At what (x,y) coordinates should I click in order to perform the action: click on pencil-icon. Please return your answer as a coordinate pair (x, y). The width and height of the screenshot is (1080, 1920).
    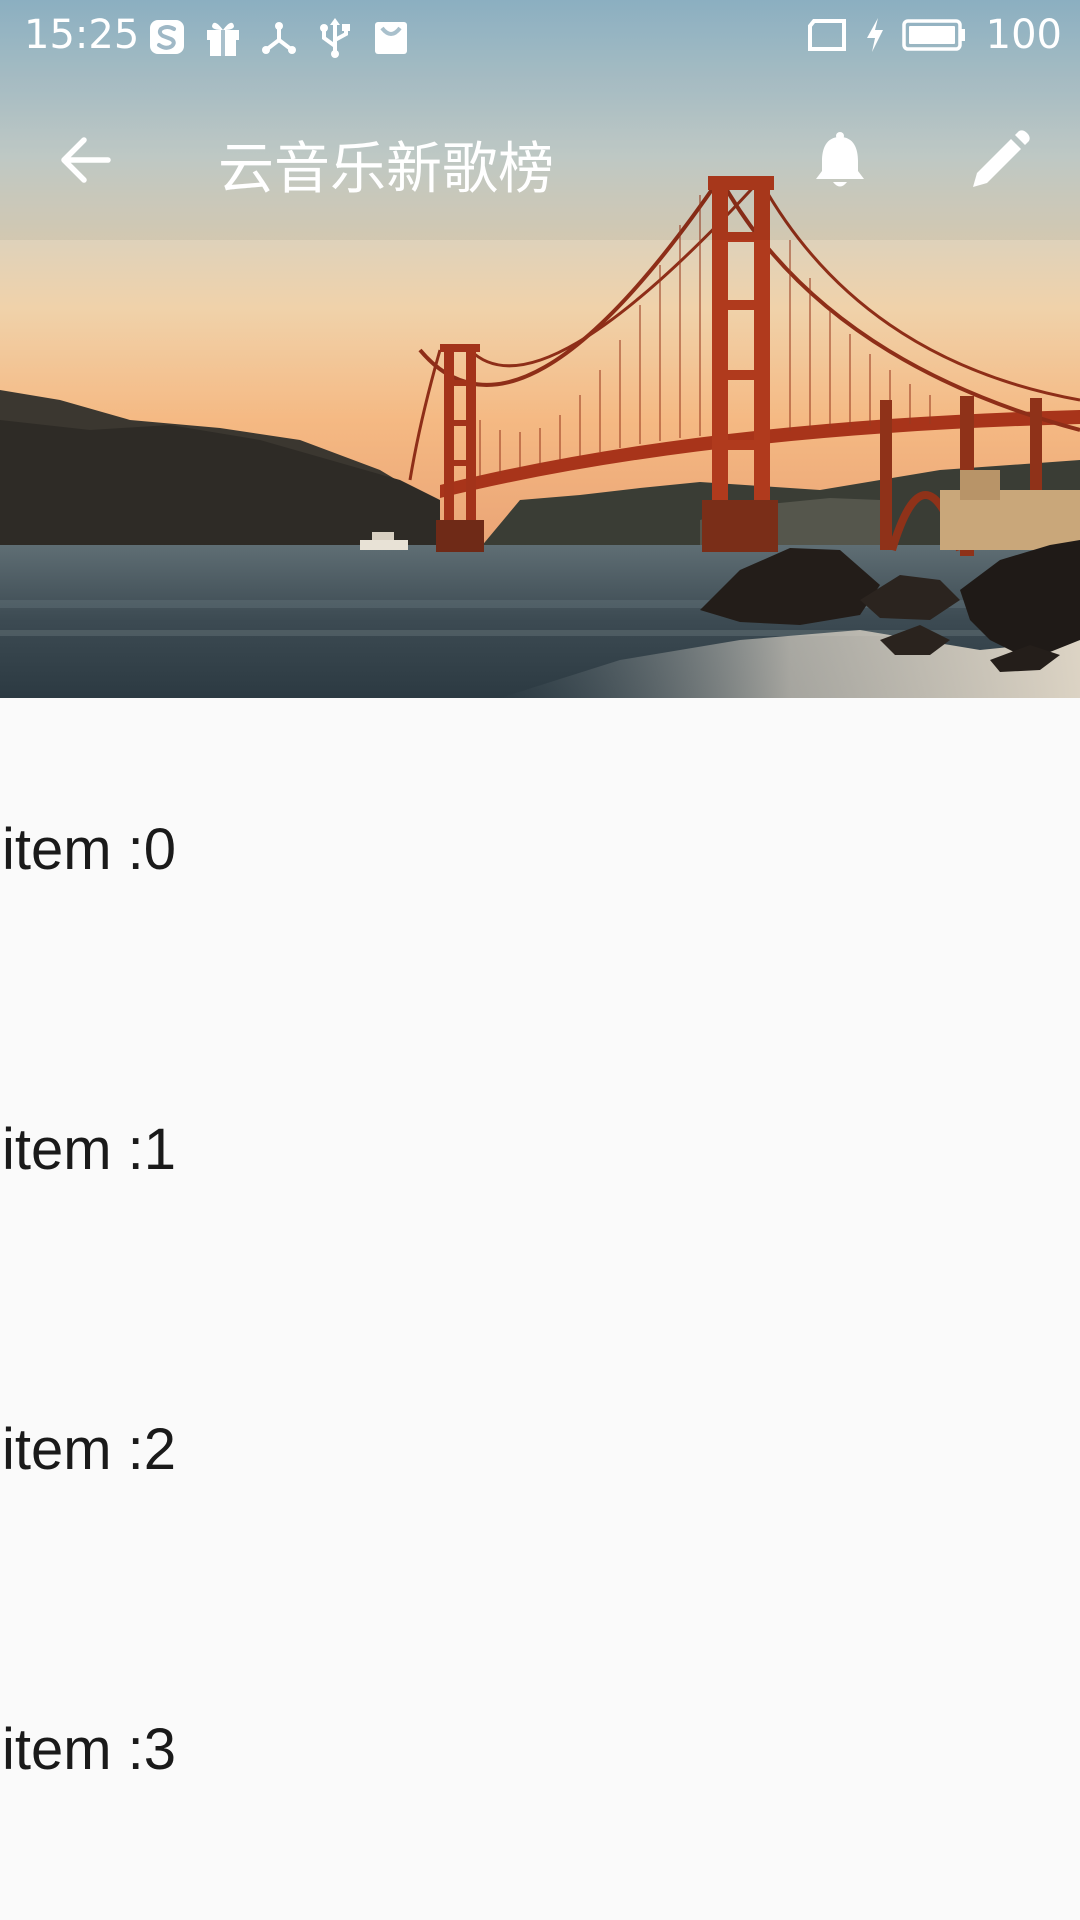
    Looking at the image, I should click on (1001, 158).